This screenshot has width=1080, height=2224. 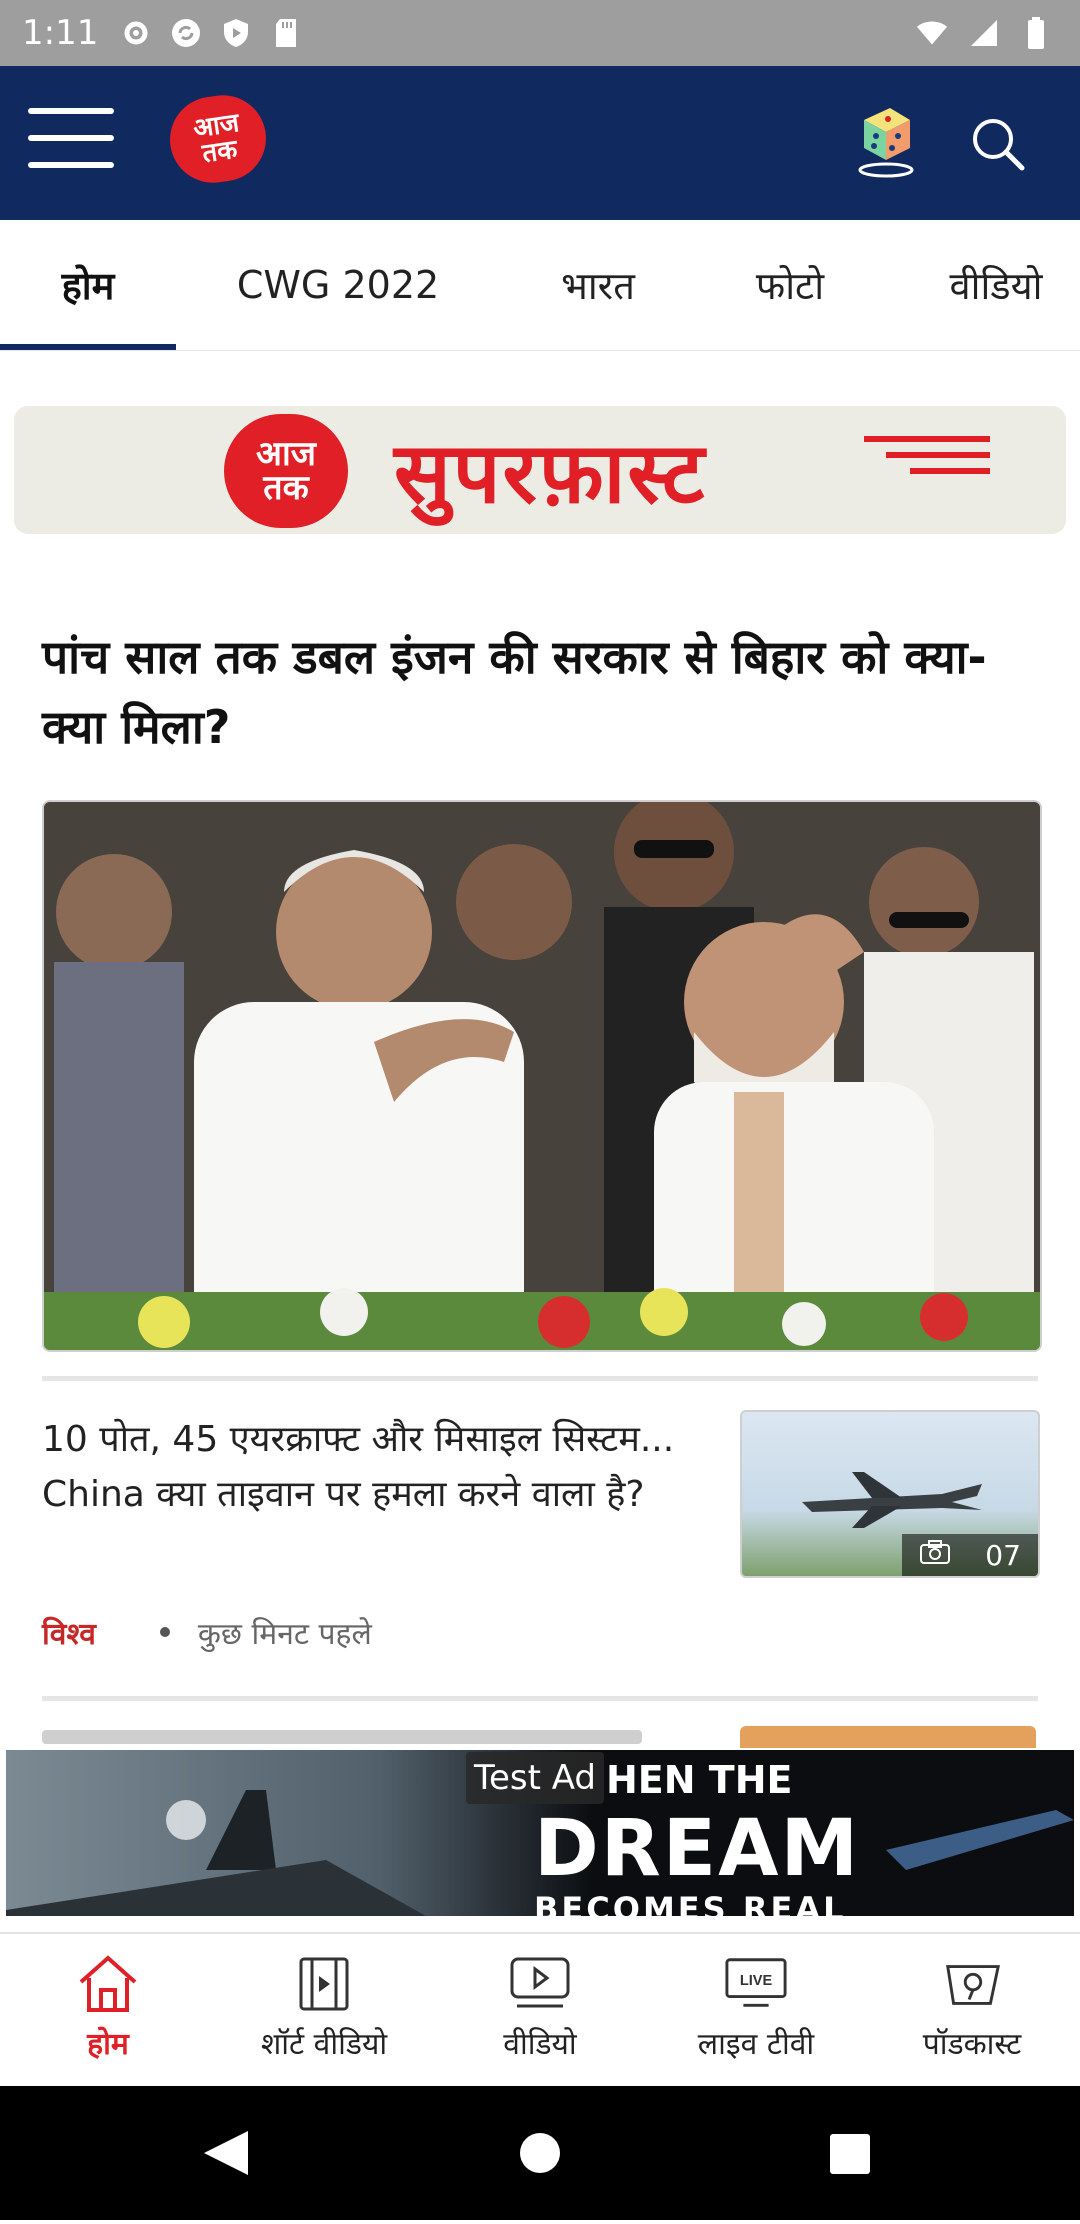 What do you see at coordinates (699, 1780) in the screenshot?
I see `ad-text-line1: HEN THE` at bounding box center [699, 1780].